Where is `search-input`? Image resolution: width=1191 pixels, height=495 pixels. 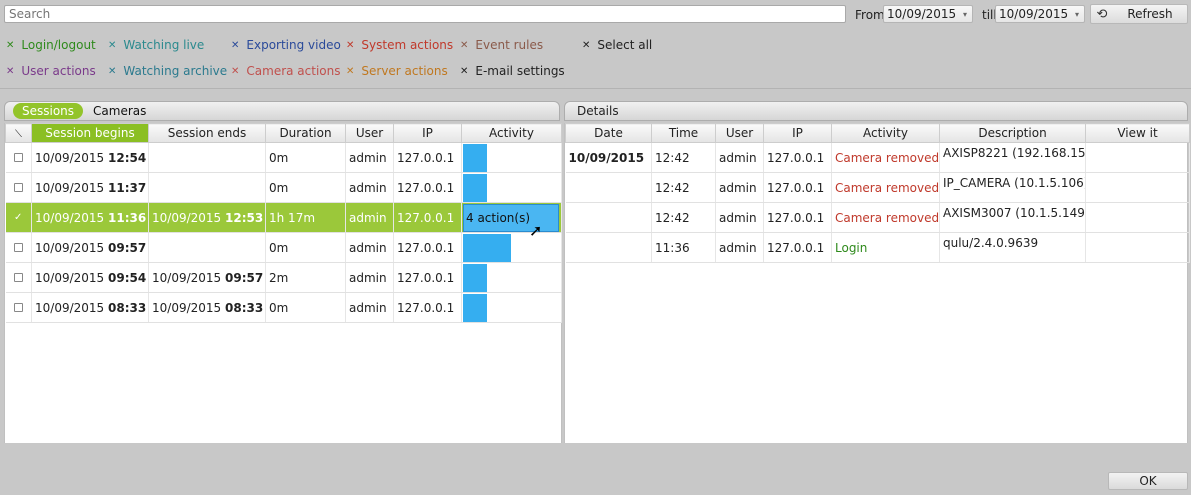 search-input is located at coordinates (425, 14).